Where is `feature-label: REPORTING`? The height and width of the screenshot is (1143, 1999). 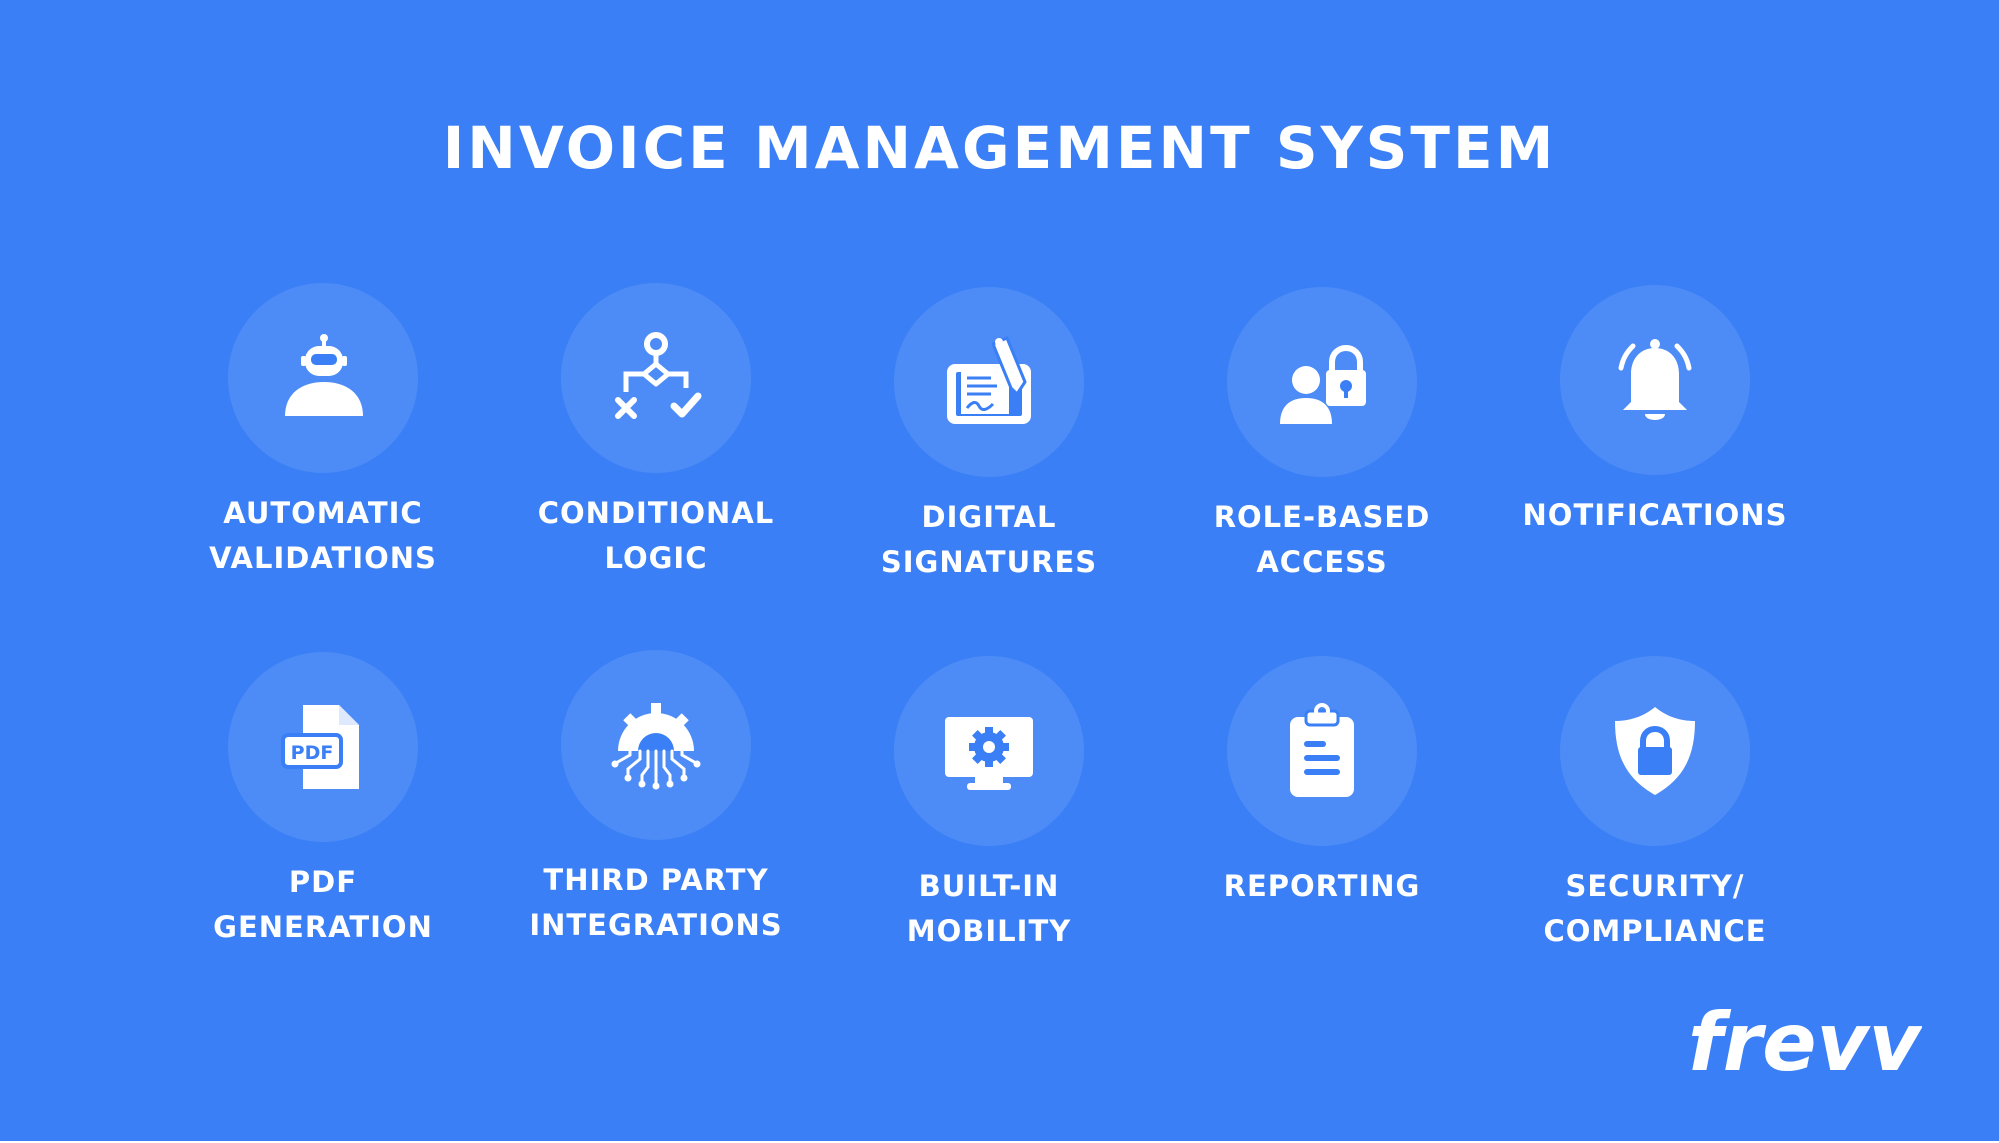
feature-label: REPORTING is located at coordinates (1322, 886).